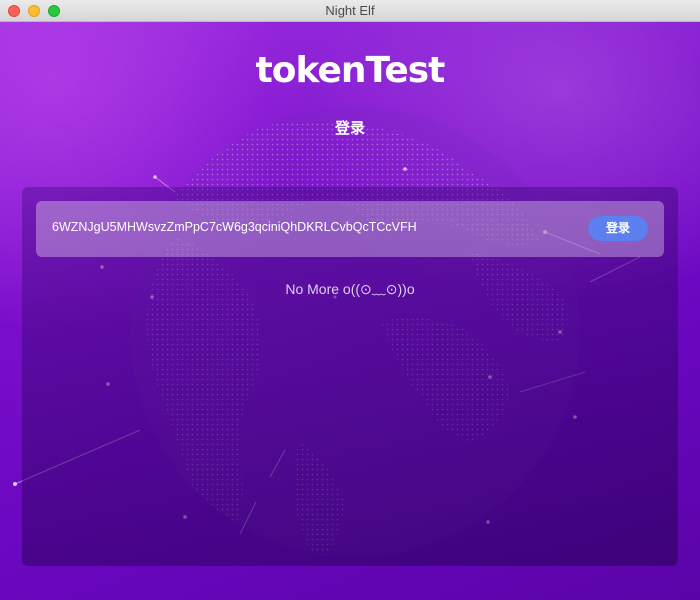 The image size is (700, 600). I want to click on page-title: 登录, so click(349, 128).